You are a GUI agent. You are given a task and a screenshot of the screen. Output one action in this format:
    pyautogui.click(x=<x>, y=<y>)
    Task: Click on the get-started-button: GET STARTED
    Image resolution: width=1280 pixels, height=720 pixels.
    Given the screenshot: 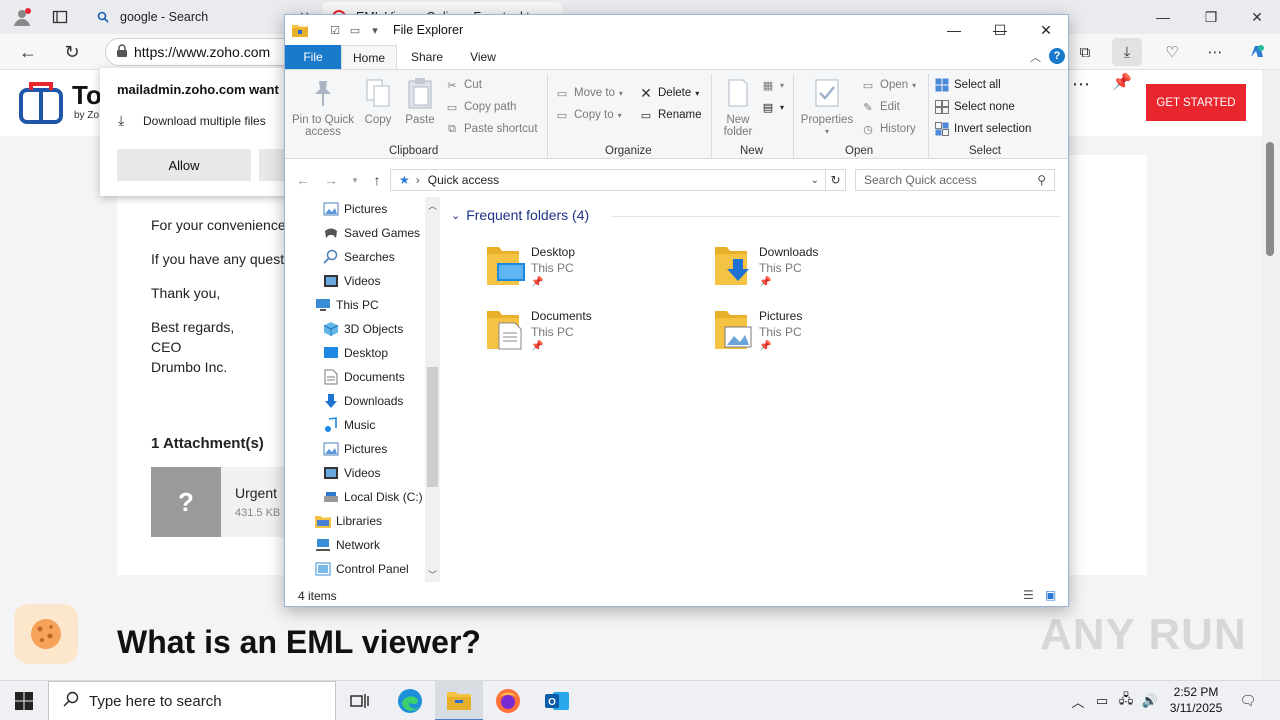 What is the action you would take?
    pyautogui.click(x=1196, y=102)
    